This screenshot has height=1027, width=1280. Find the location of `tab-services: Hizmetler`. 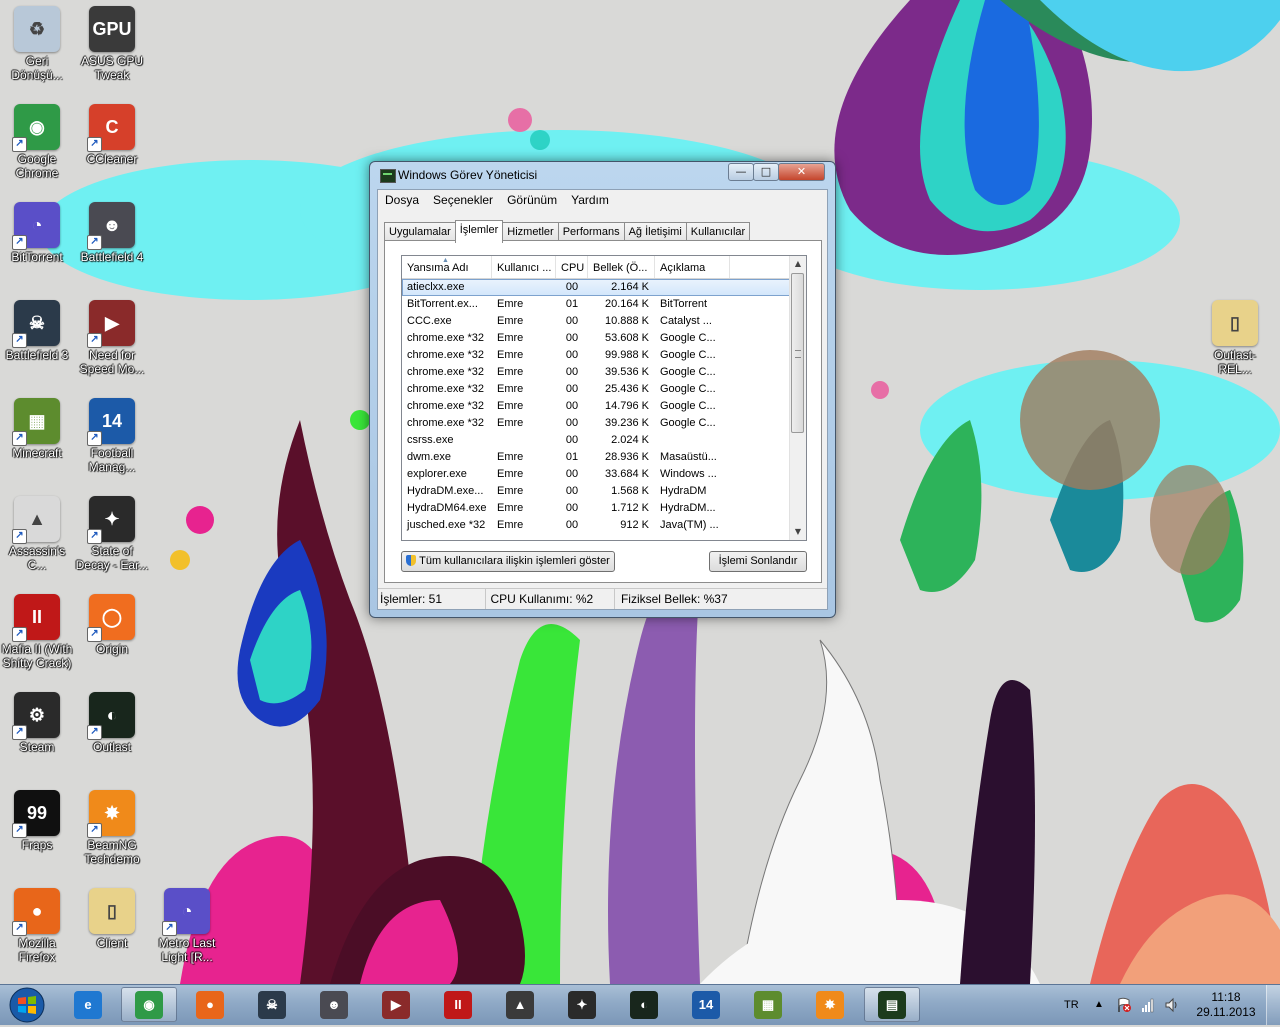

tab-services: Hizmetler is located at coordinates (530, 232).